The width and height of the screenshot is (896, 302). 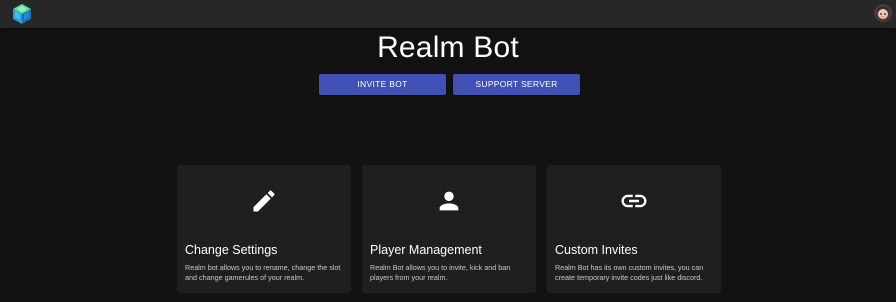 I want to click on link-icon, so click(x=634, y=201).